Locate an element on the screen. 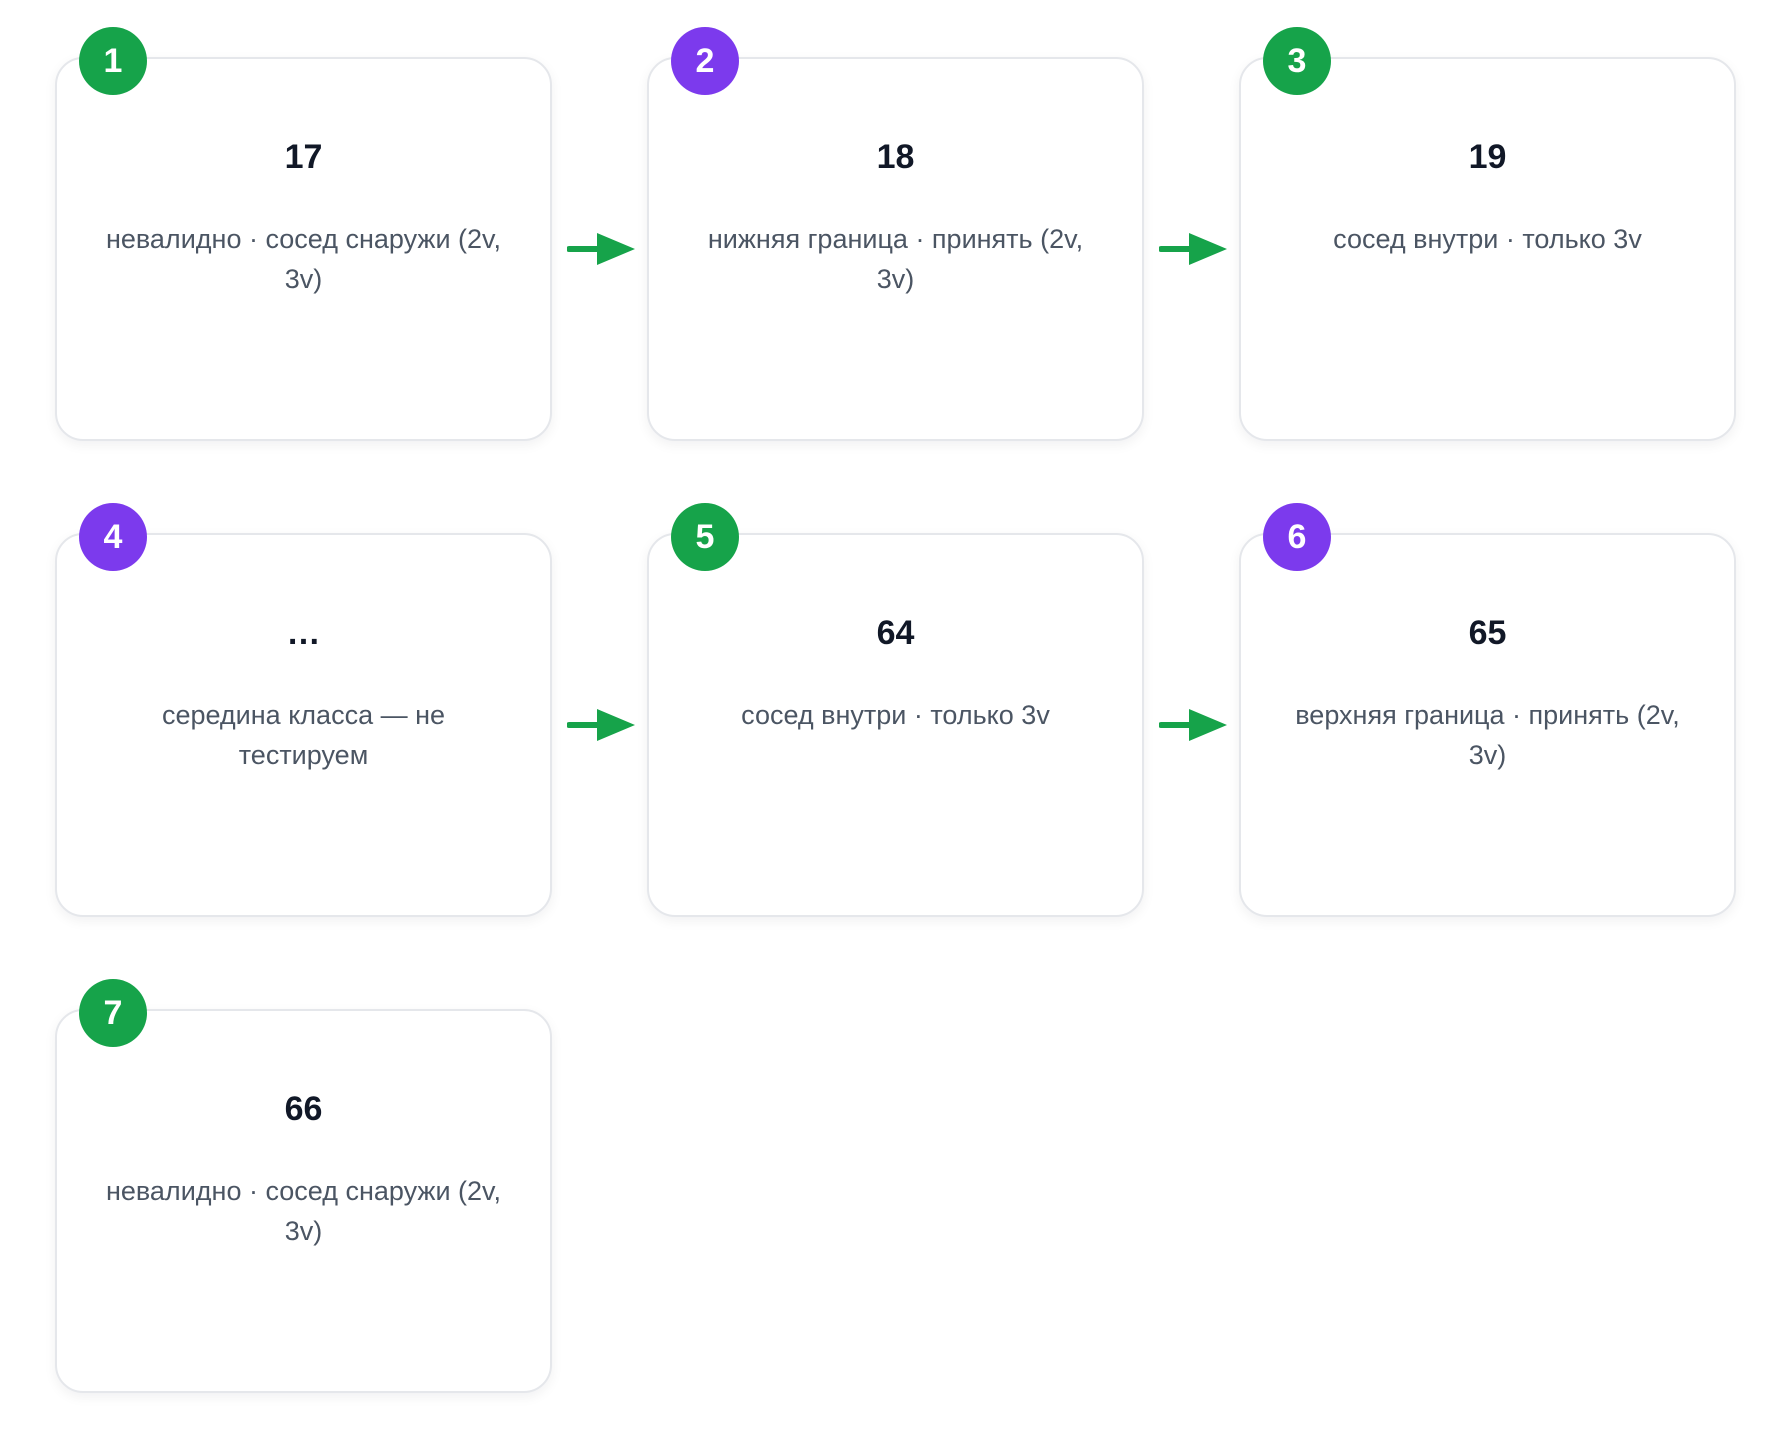  step-value: 65 is located at coordinates (1487, 633).